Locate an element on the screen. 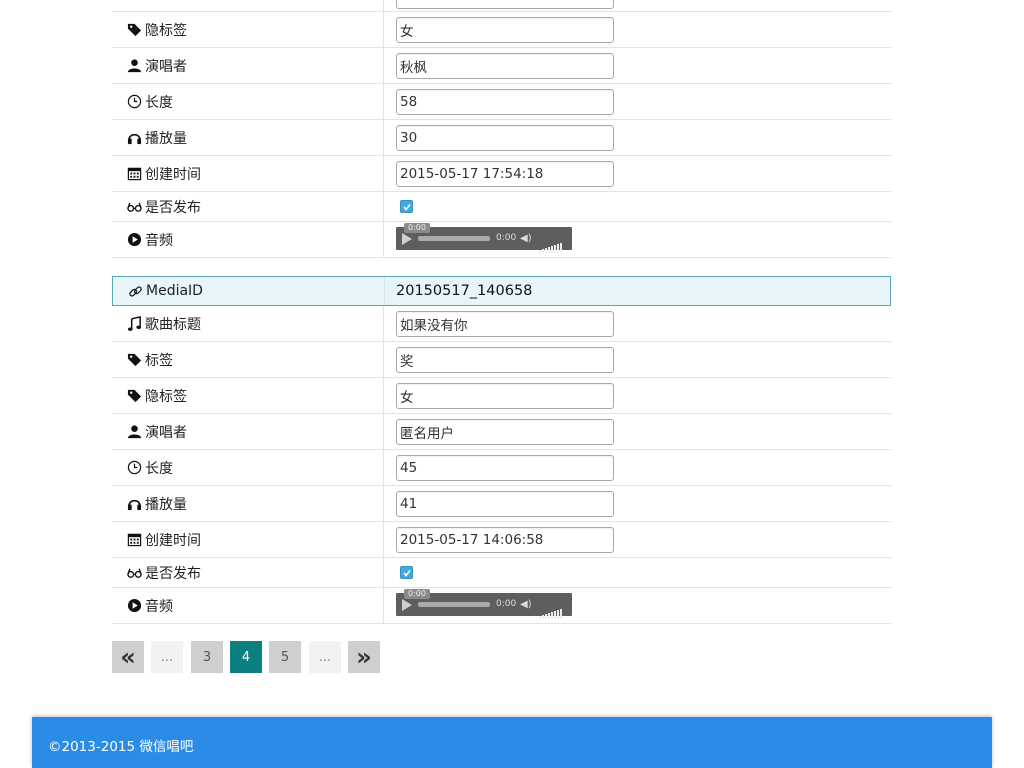  prev-page-button: « is located at coordinates (128, 657).